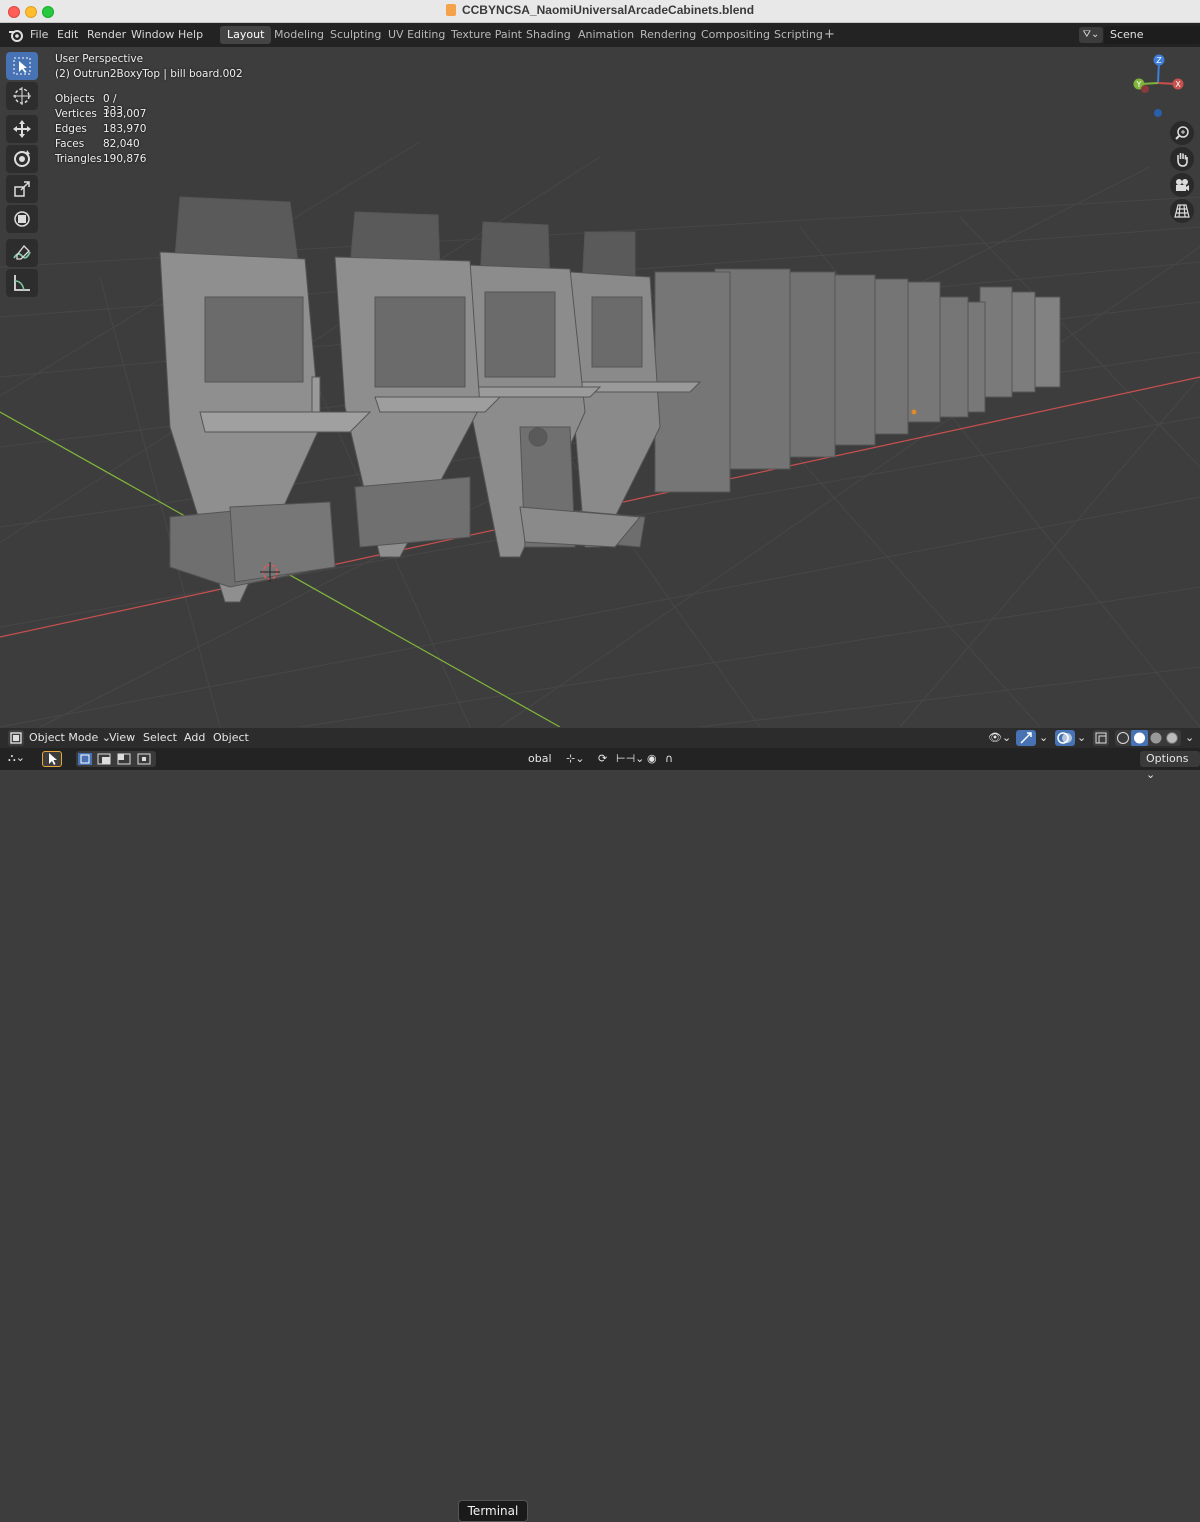 The height and width of the screenshot is (1522, 1200). I want to click on menu-view: View, so click(122, 737).